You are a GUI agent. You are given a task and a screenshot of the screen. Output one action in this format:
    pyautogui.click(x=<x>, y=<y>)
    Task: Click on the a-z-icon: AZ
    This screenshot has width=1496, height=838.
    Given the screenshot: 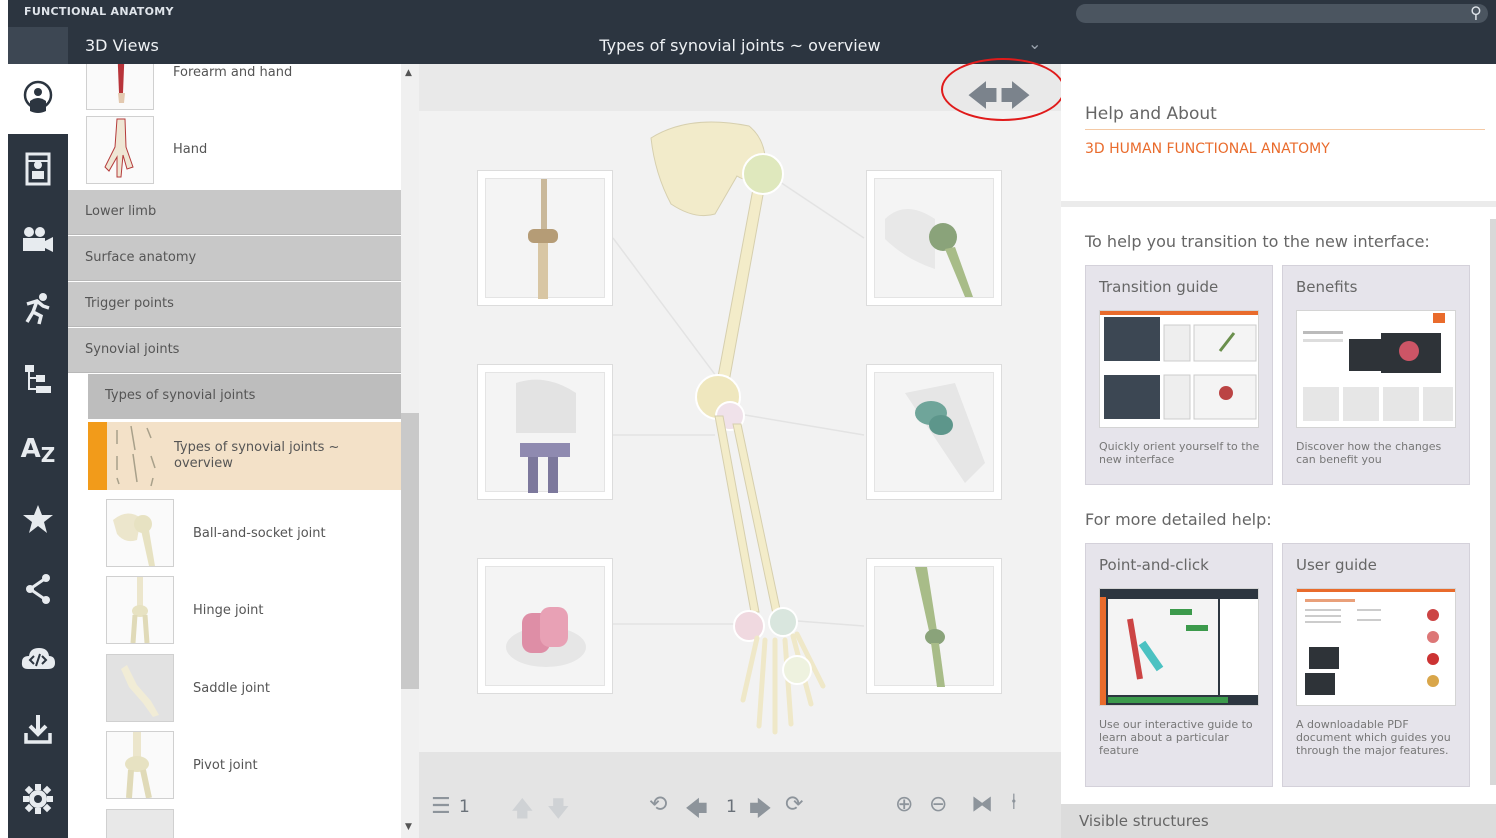 What is the action you would take?
    pyautogui.click(x=38, y=449)
    